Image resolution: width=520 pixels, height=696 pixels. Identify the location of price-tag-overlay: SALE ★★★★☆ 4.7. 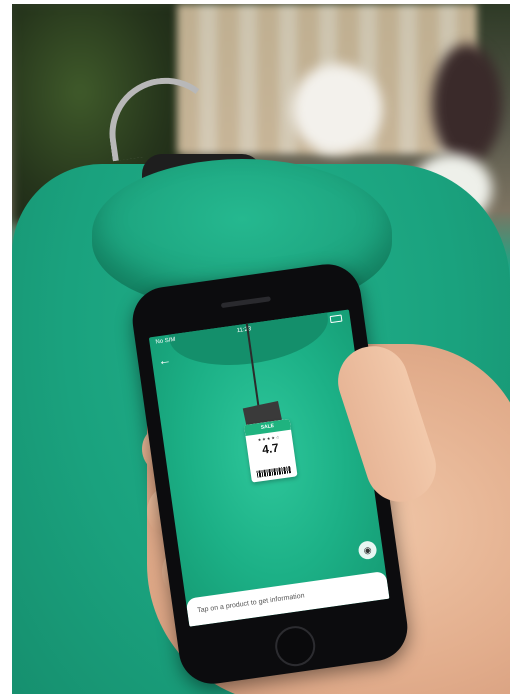
(270, 450).